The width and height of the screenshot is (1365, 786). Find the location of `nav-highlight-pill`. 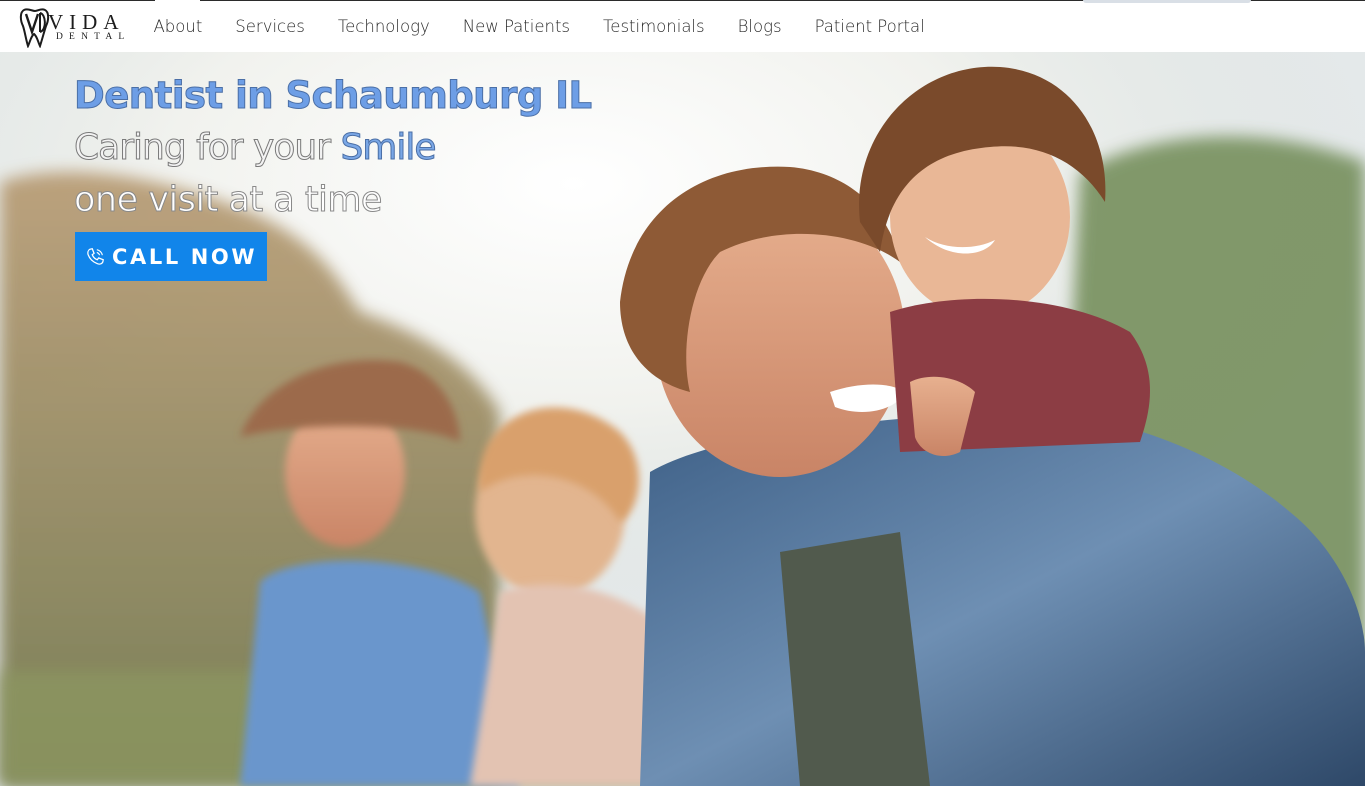

nav-highlight-pill is located at coordinates (1167, 1).